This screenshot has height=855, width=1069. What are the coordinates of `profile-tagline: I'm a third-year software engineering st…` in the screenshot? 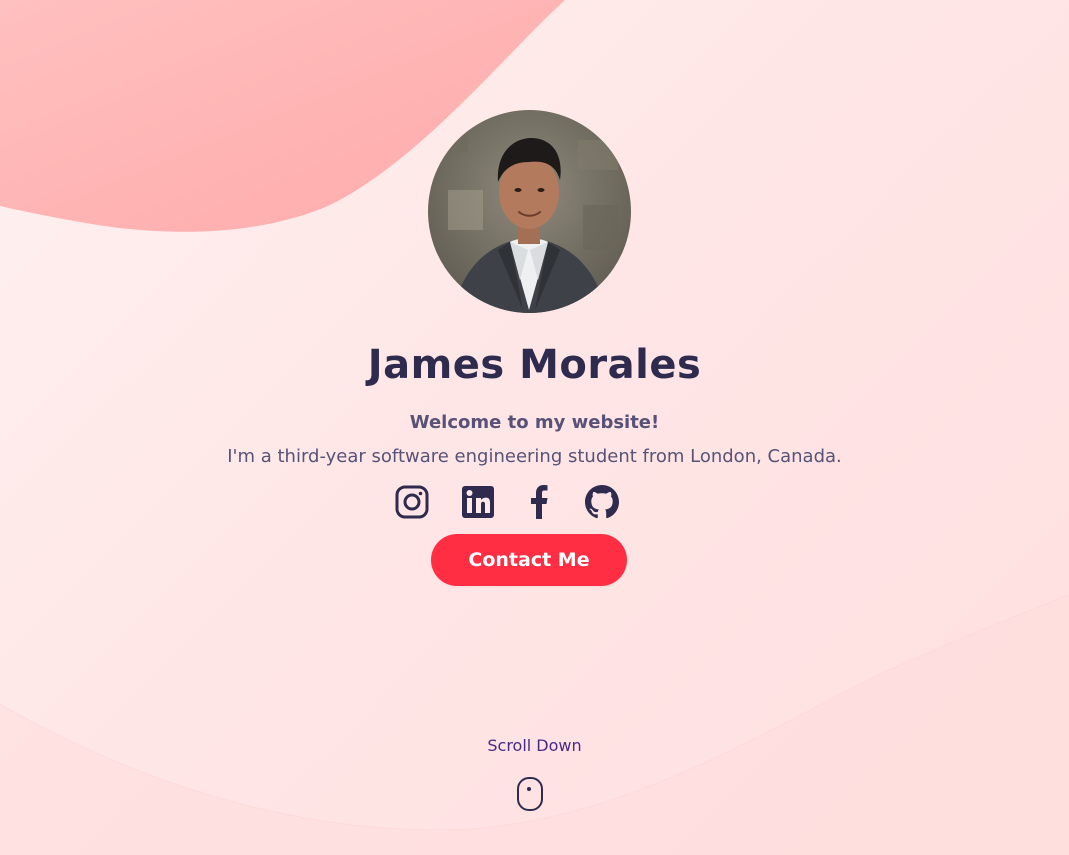 It's located at (534, 456).